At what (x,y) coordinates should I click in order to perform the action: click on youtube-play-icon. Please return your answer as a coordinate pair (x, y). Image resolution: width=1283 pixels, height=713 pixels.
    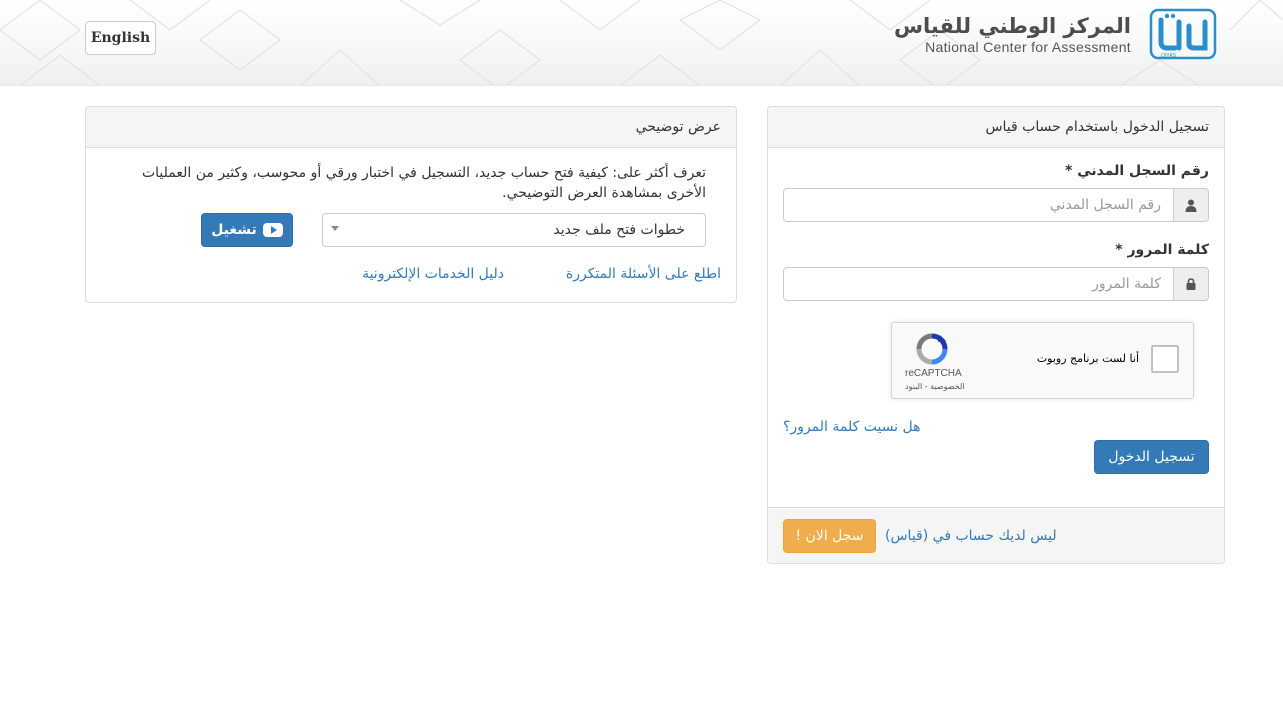
    Looking at the image, I should click on (272, 230).